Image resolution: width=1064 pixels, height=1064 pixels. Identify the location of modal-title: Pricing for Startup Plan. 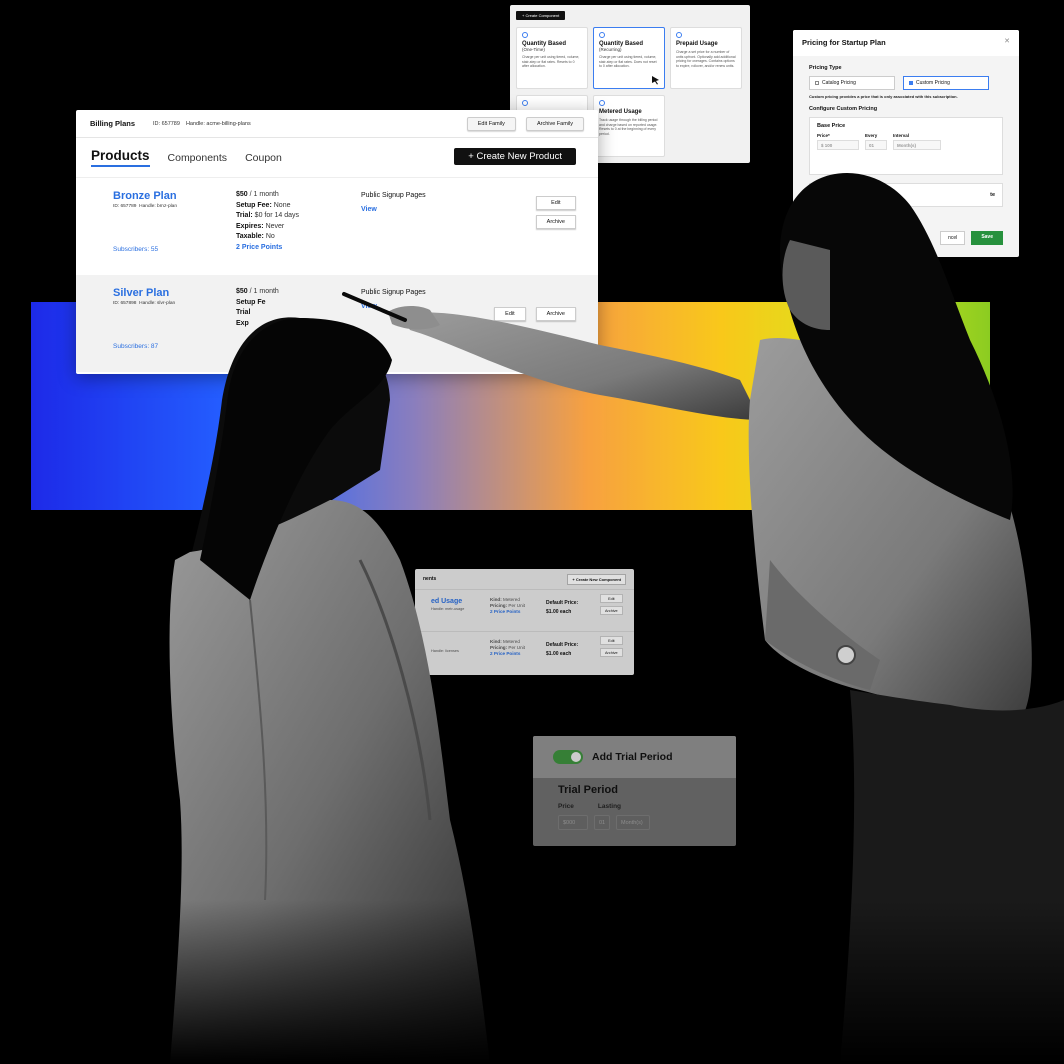
(844, 42).